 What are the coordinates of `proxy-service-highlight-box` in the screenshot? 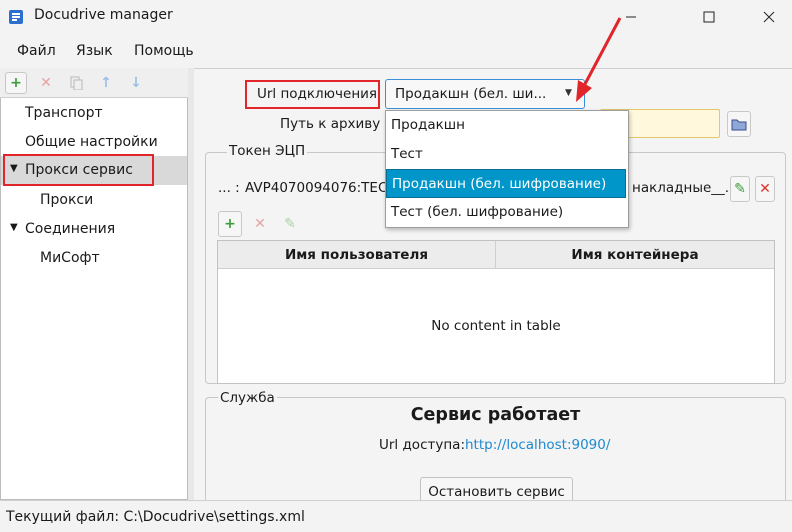 It's located at (78, 170).